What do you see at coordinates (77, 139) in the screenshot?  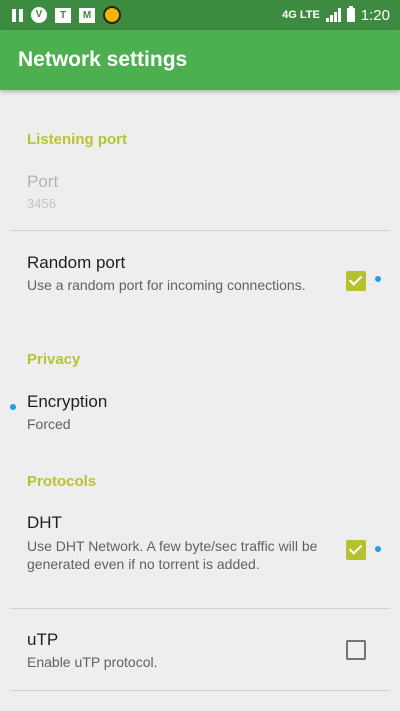 I see `section-header-listening-port: Listening port` at bounding box center [77, 139].